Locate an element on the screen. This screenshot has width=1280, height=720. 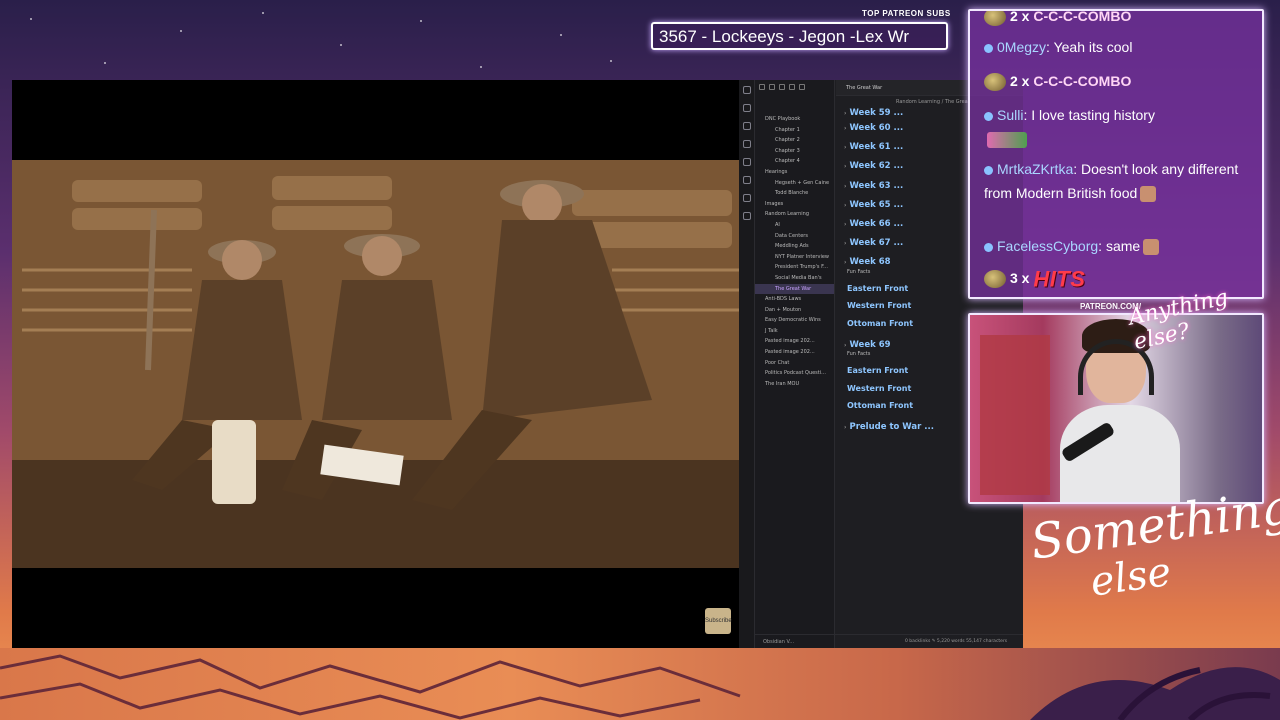
chat-message: FacelessCyborg: same is located at coordinates (1119, 246).